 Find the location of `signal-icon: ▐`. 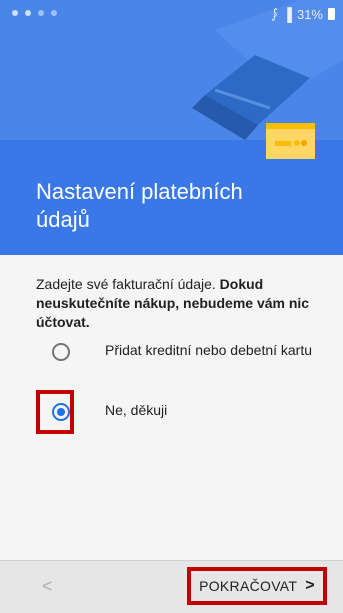

signal-icon: ▐ is located at coordinates (287, 14).